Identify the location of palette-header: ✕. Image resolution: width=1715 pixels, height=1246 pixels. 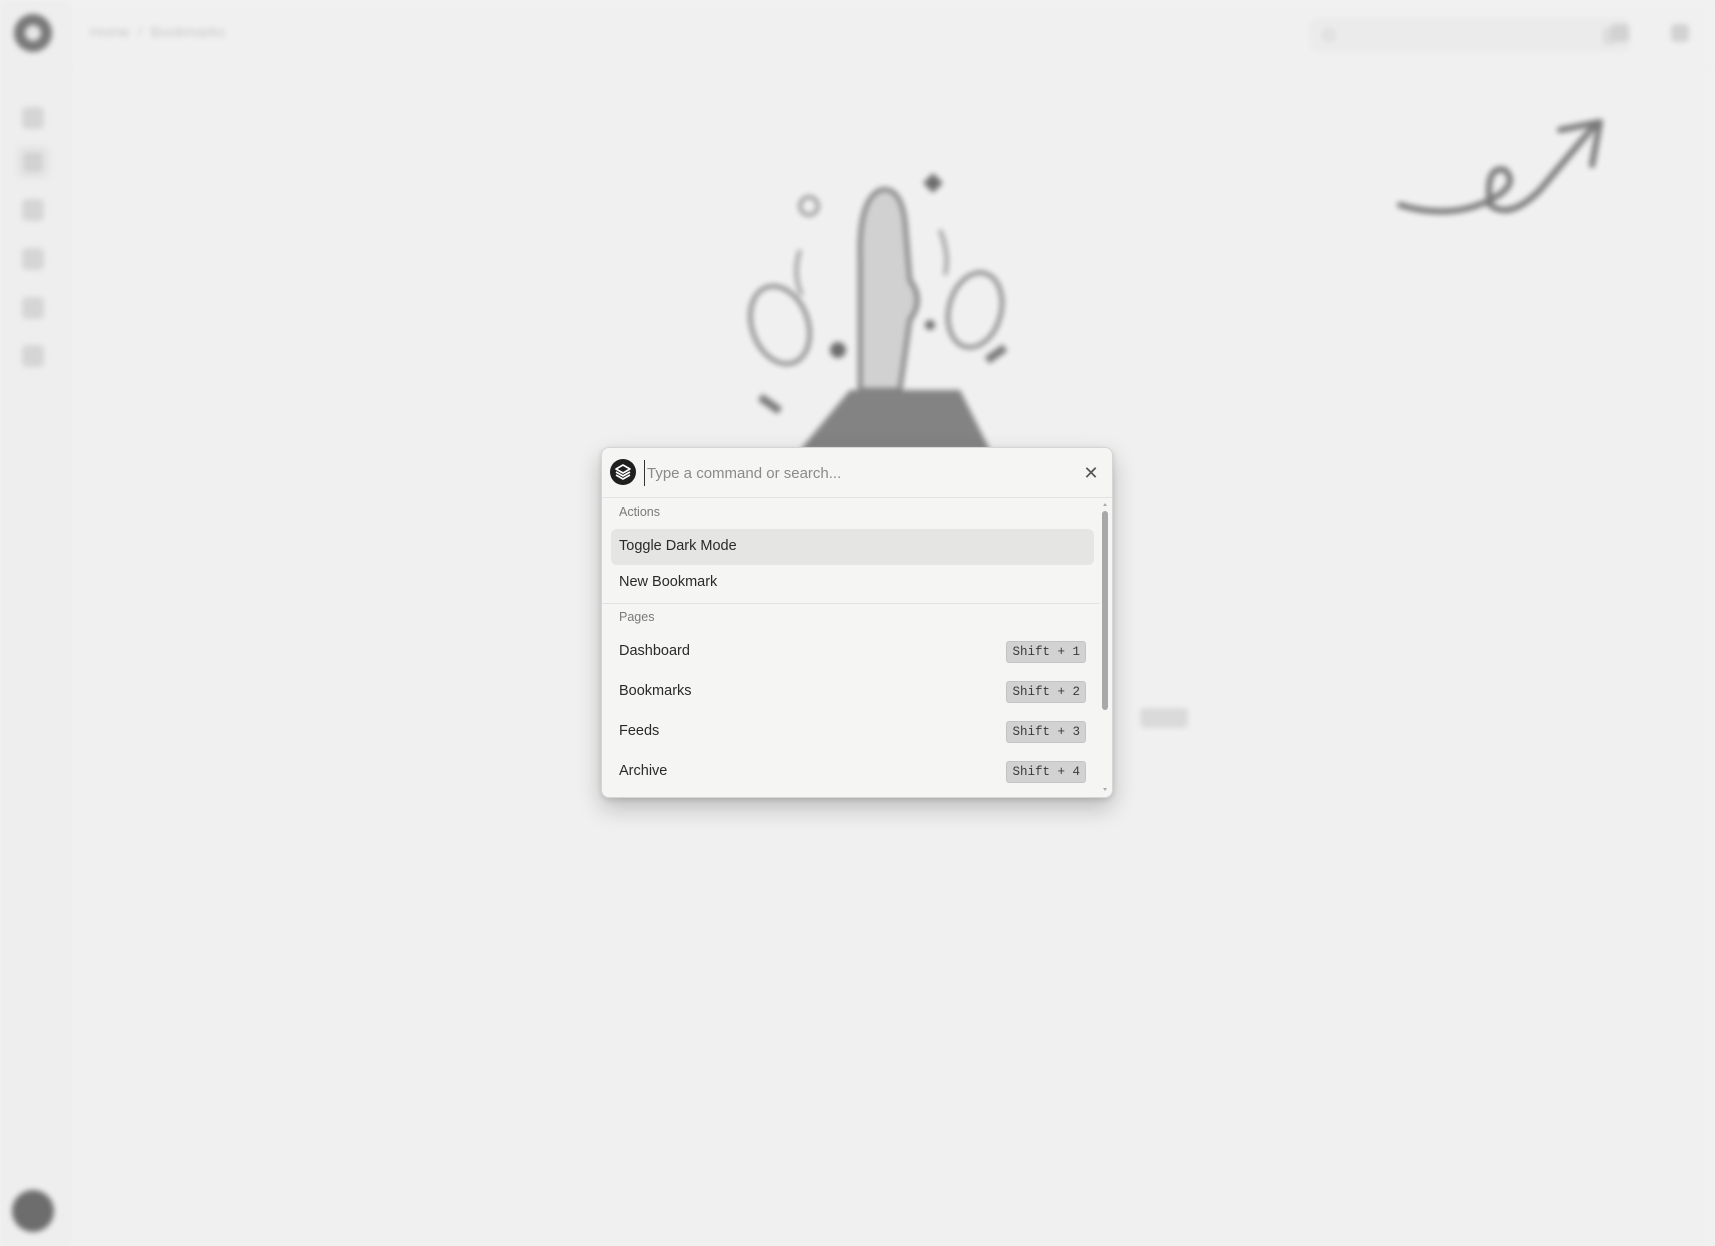
(857, 473).